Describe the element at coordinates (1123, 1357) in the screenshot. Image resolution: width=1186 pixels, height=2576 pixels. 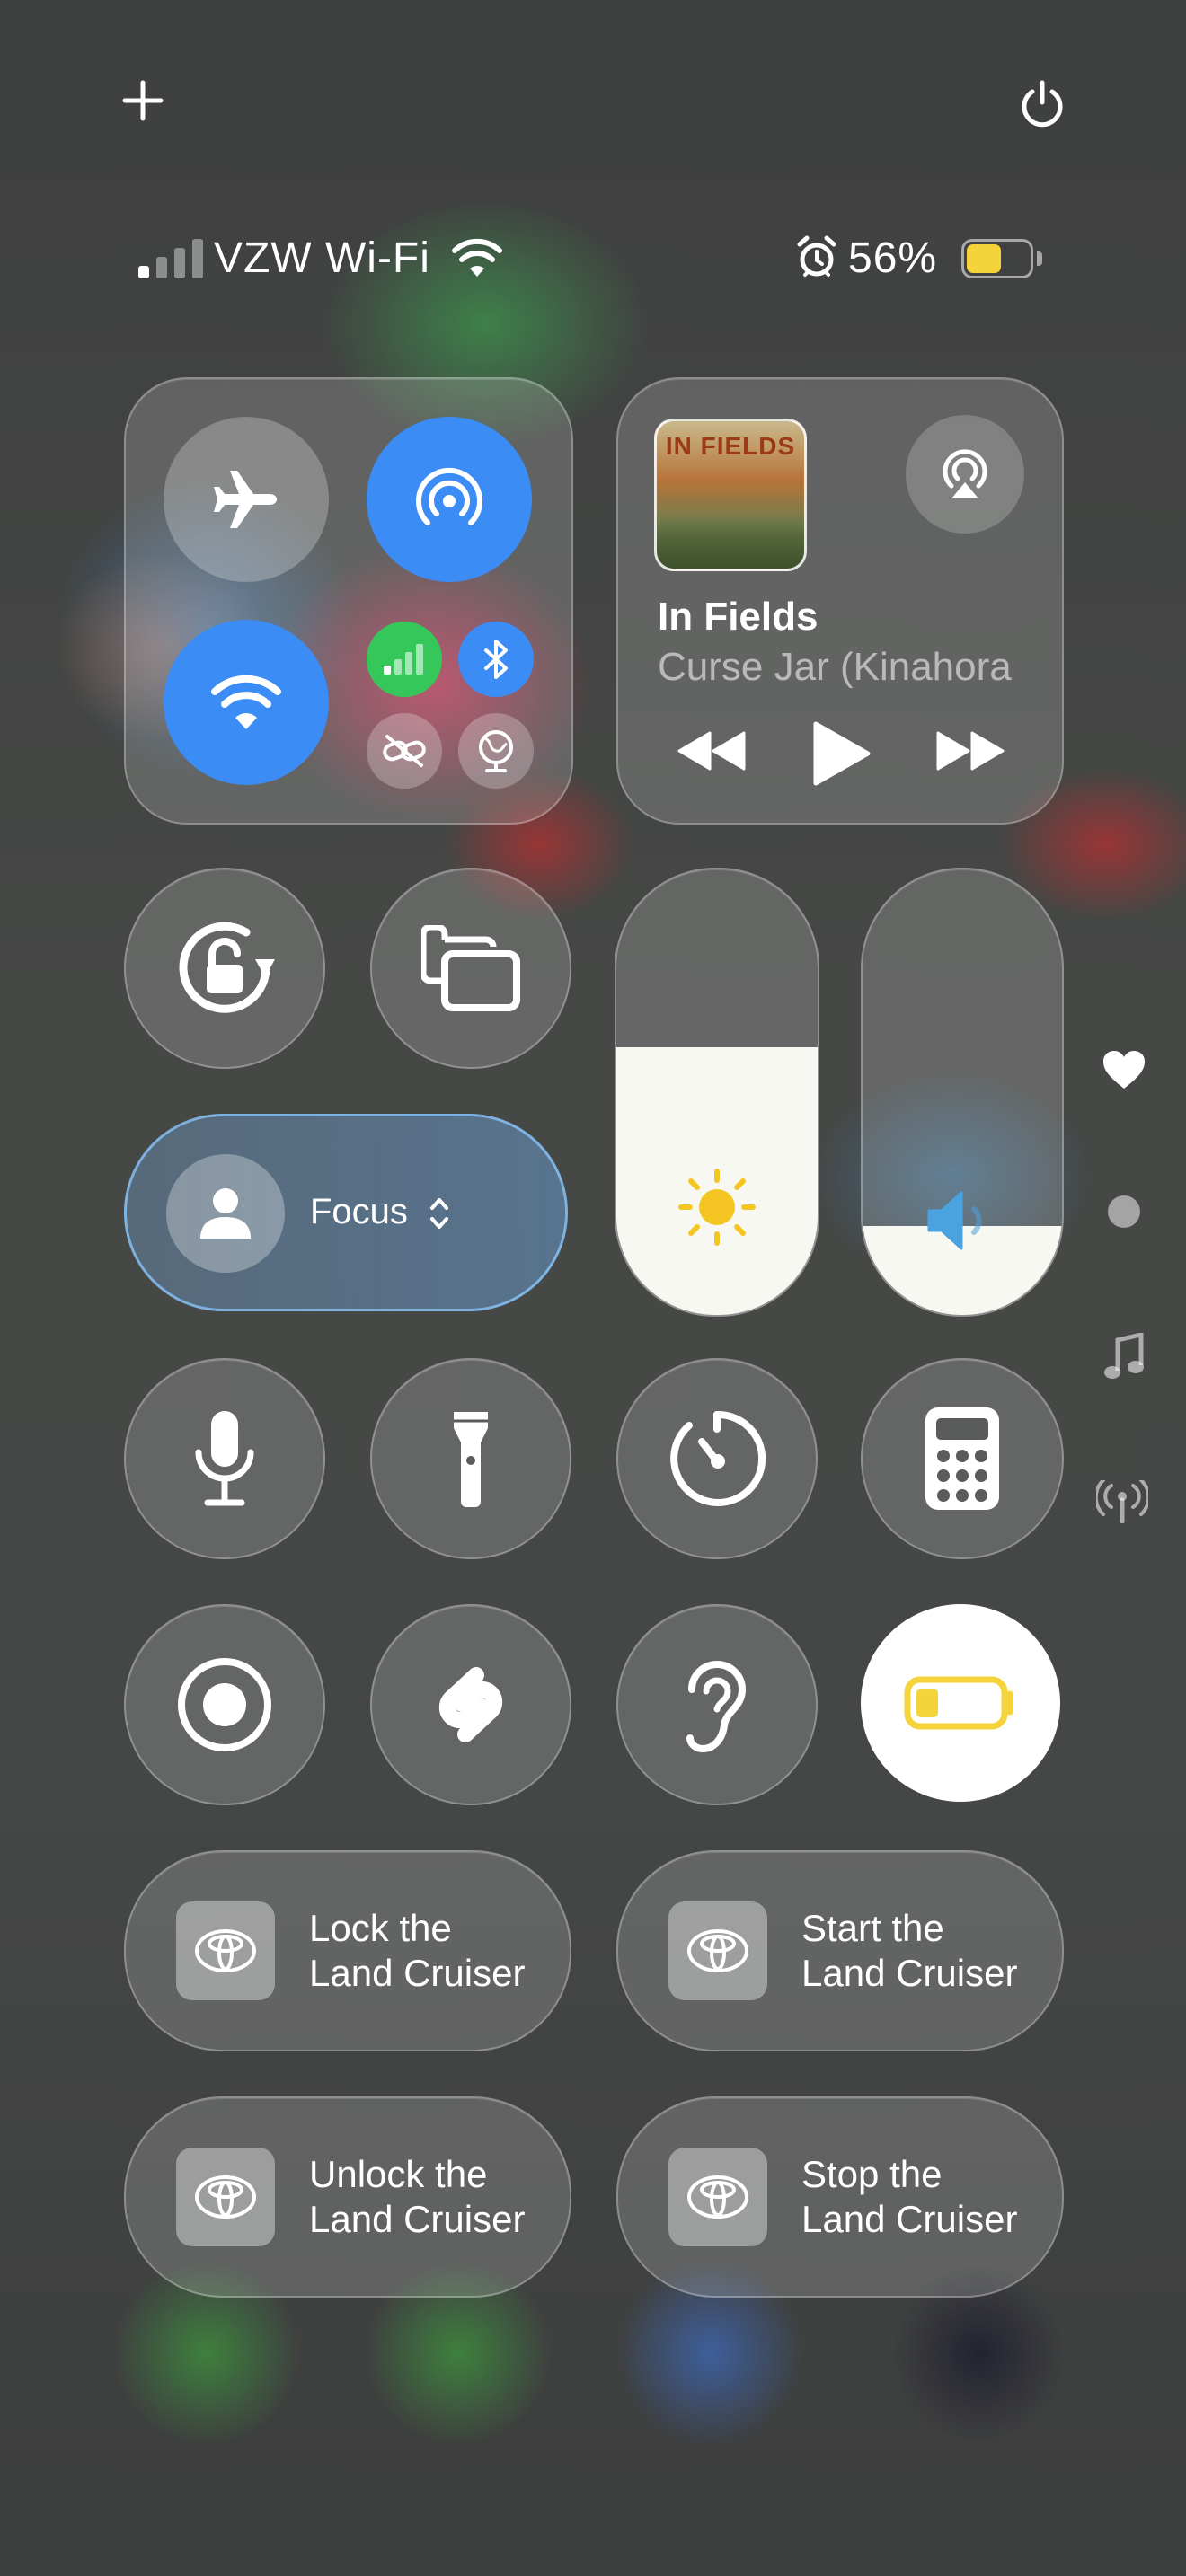
I see `music-note-icon` at that location.